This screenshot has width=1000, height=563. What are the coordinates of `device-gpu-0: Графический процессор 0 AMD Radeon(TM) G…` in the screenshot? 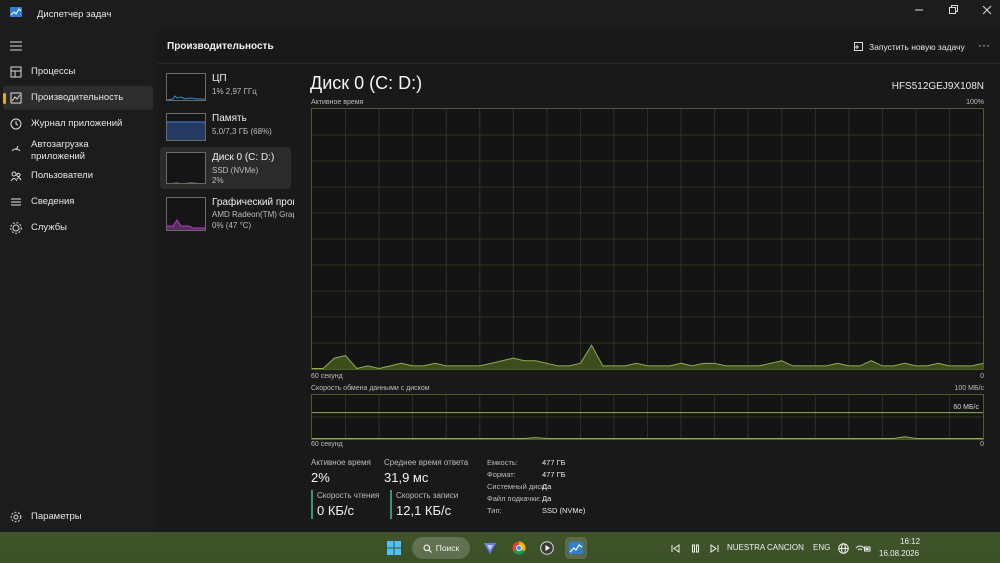 It's located at (227, 216).